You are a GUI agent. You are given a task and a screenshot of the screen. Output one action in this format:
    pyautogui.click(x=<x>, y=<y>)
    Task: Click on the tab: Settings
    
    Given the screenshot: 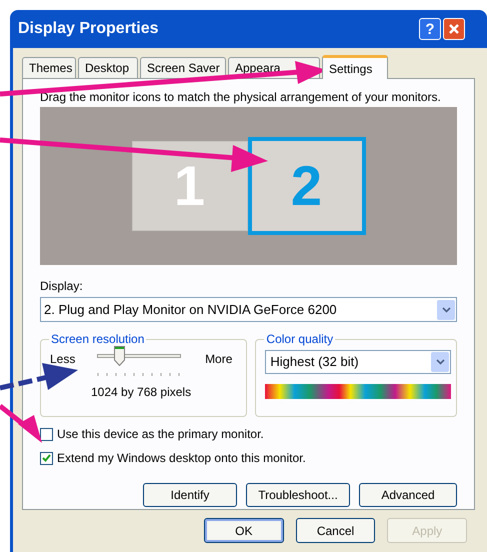 What is the action you would take?
    pyautogui.click(x=355, y=67)
    